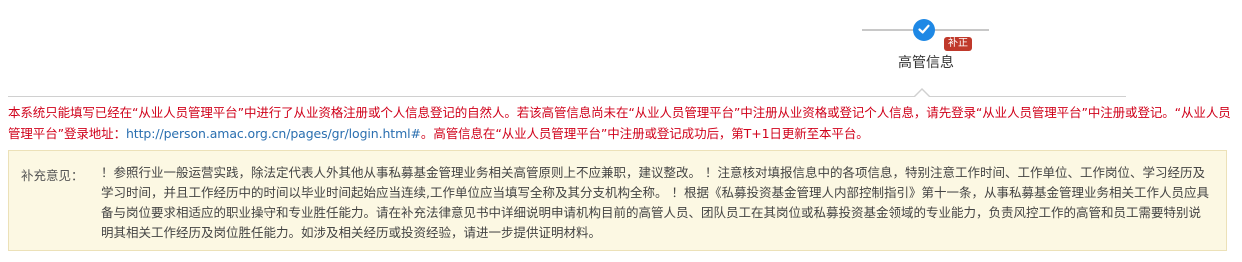  I want to click on divider-pointer-fill, so click(922, 94).